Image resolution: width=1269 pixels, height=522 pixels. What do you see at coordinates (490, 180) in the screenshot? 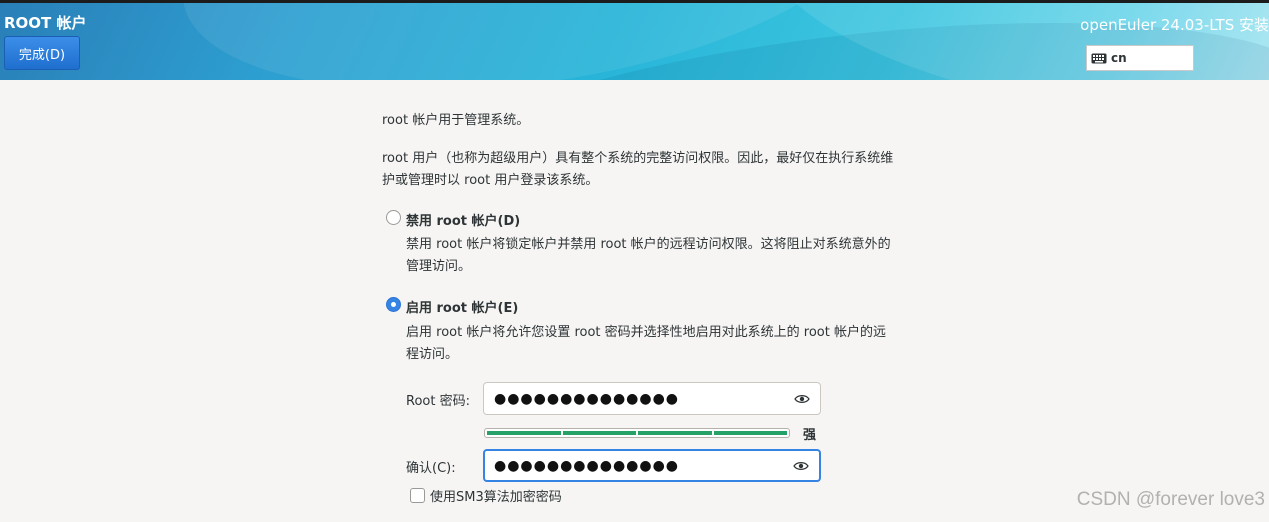
I see `description-line-2: 护或管理时以 root 用户登录该系统。` at bounding box center [490, 180].